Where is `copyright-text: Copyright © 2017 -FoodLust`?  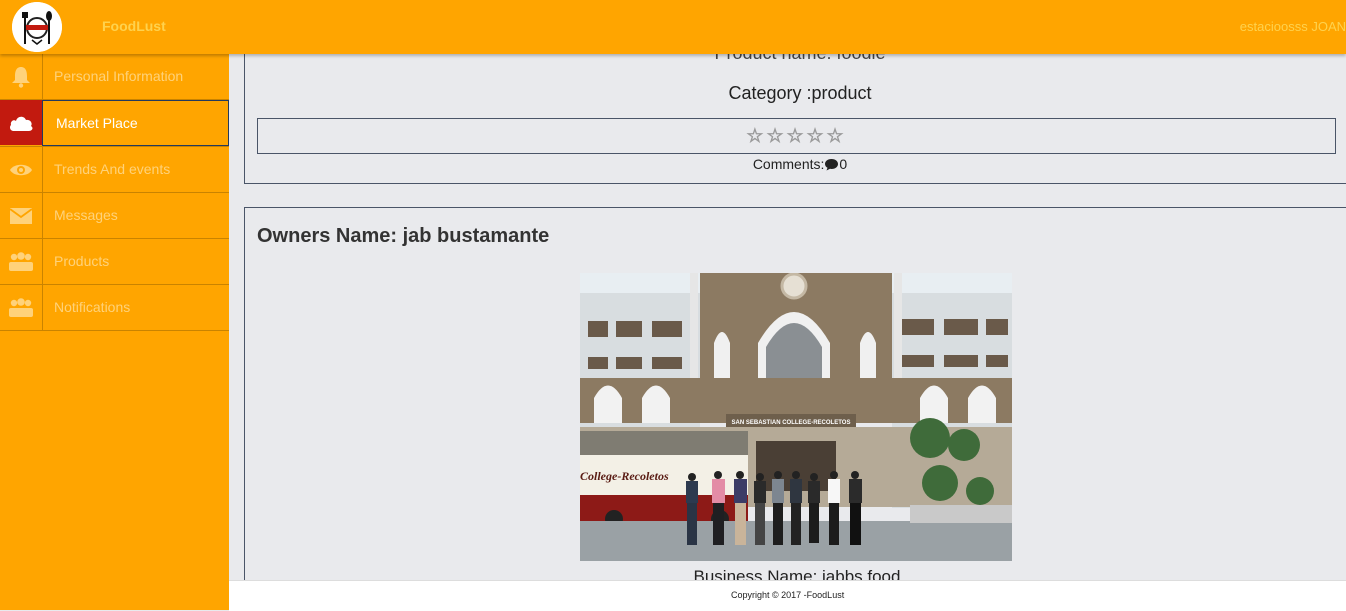
copyright-text: Copyright © 2017 -FoodLust is located at coordinates (788, 595).